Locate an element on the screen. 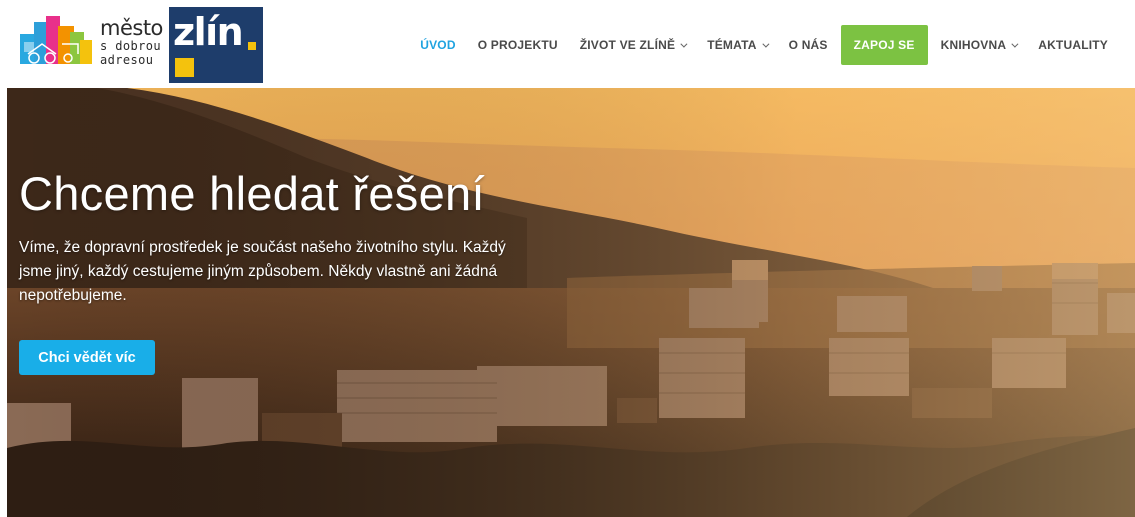 This screenshot has width=1135, height=517. nav-item-label: KNIHOVNA is located at coordinates (973, 45).